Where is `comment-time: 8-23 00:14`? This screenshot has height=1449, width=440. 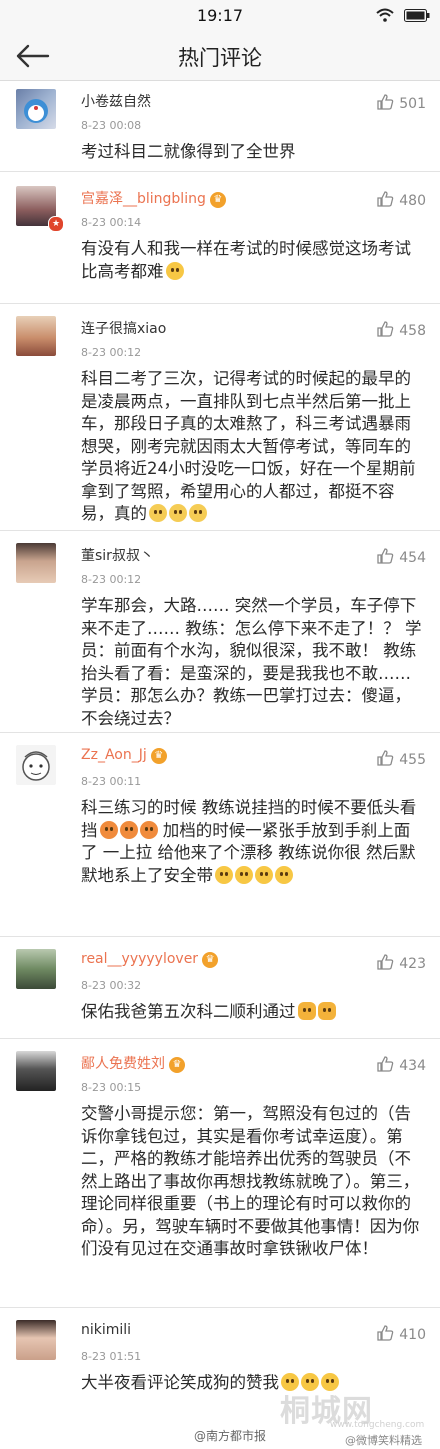
comment-time: 8-23 00:14 is located at coordinates (111, 222).